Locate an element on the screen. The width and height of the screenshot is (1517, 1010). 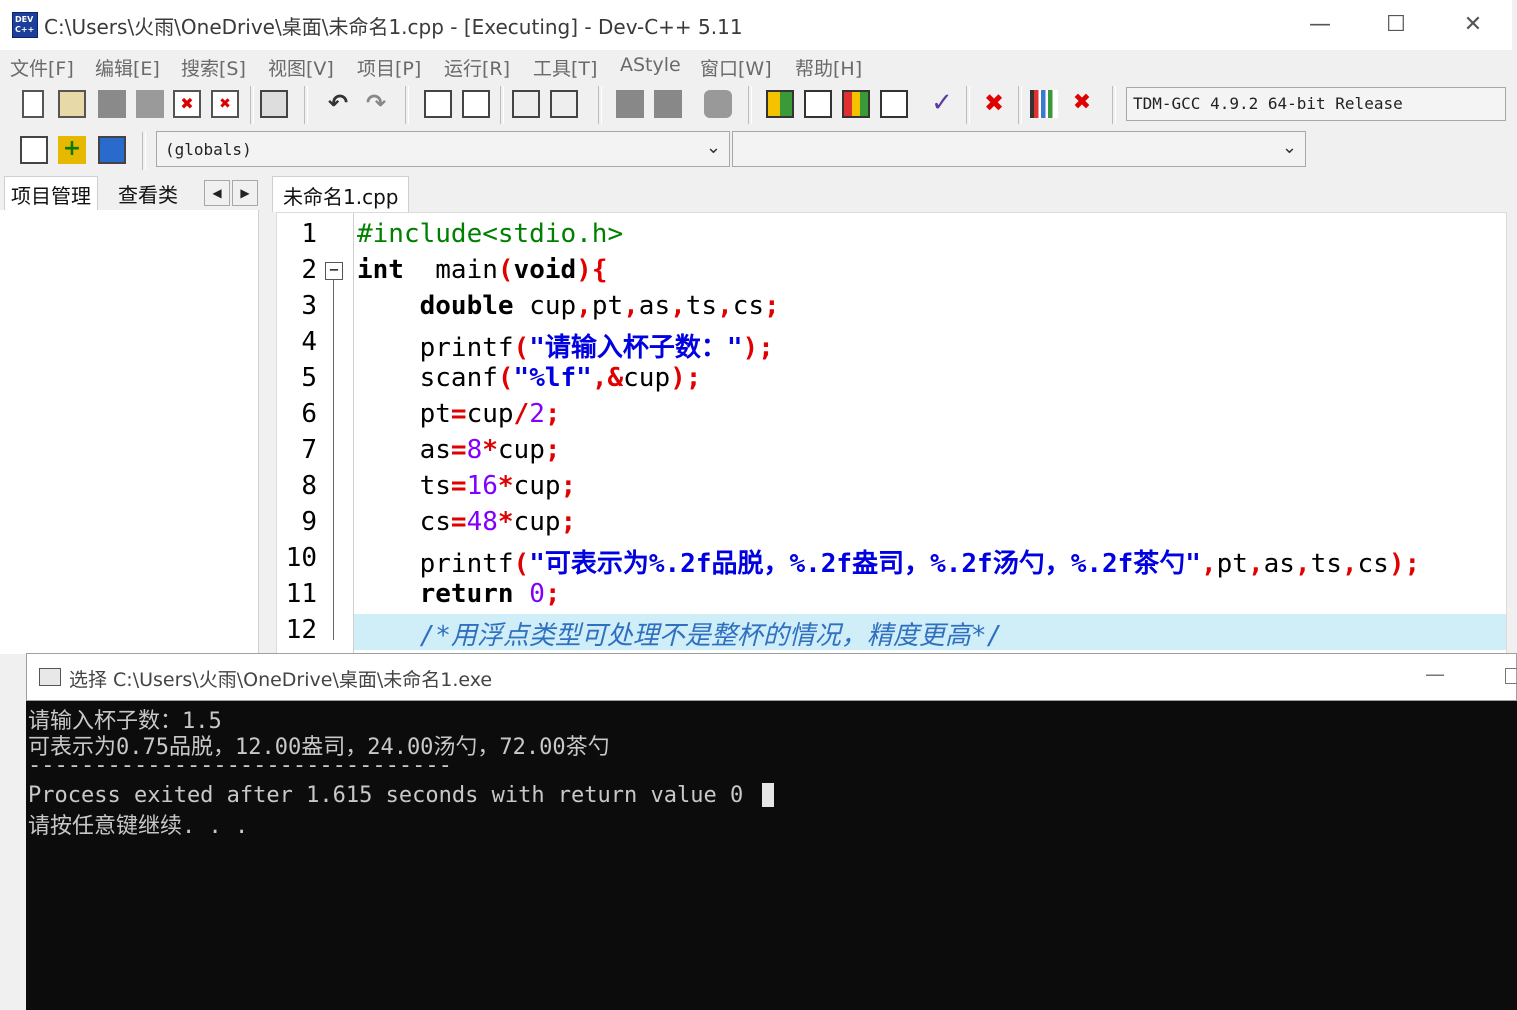
tab-scroll-right-icon: ▶ is located at coordinates (245, 193).